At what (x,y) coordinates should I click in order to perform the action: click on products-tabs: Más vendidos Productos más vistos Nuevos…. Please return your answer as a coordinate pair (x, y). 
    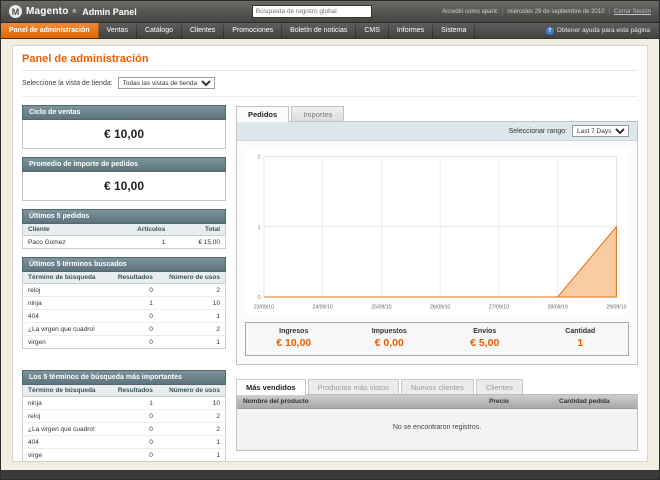
    Looking at the image, I should click on (437, 386).